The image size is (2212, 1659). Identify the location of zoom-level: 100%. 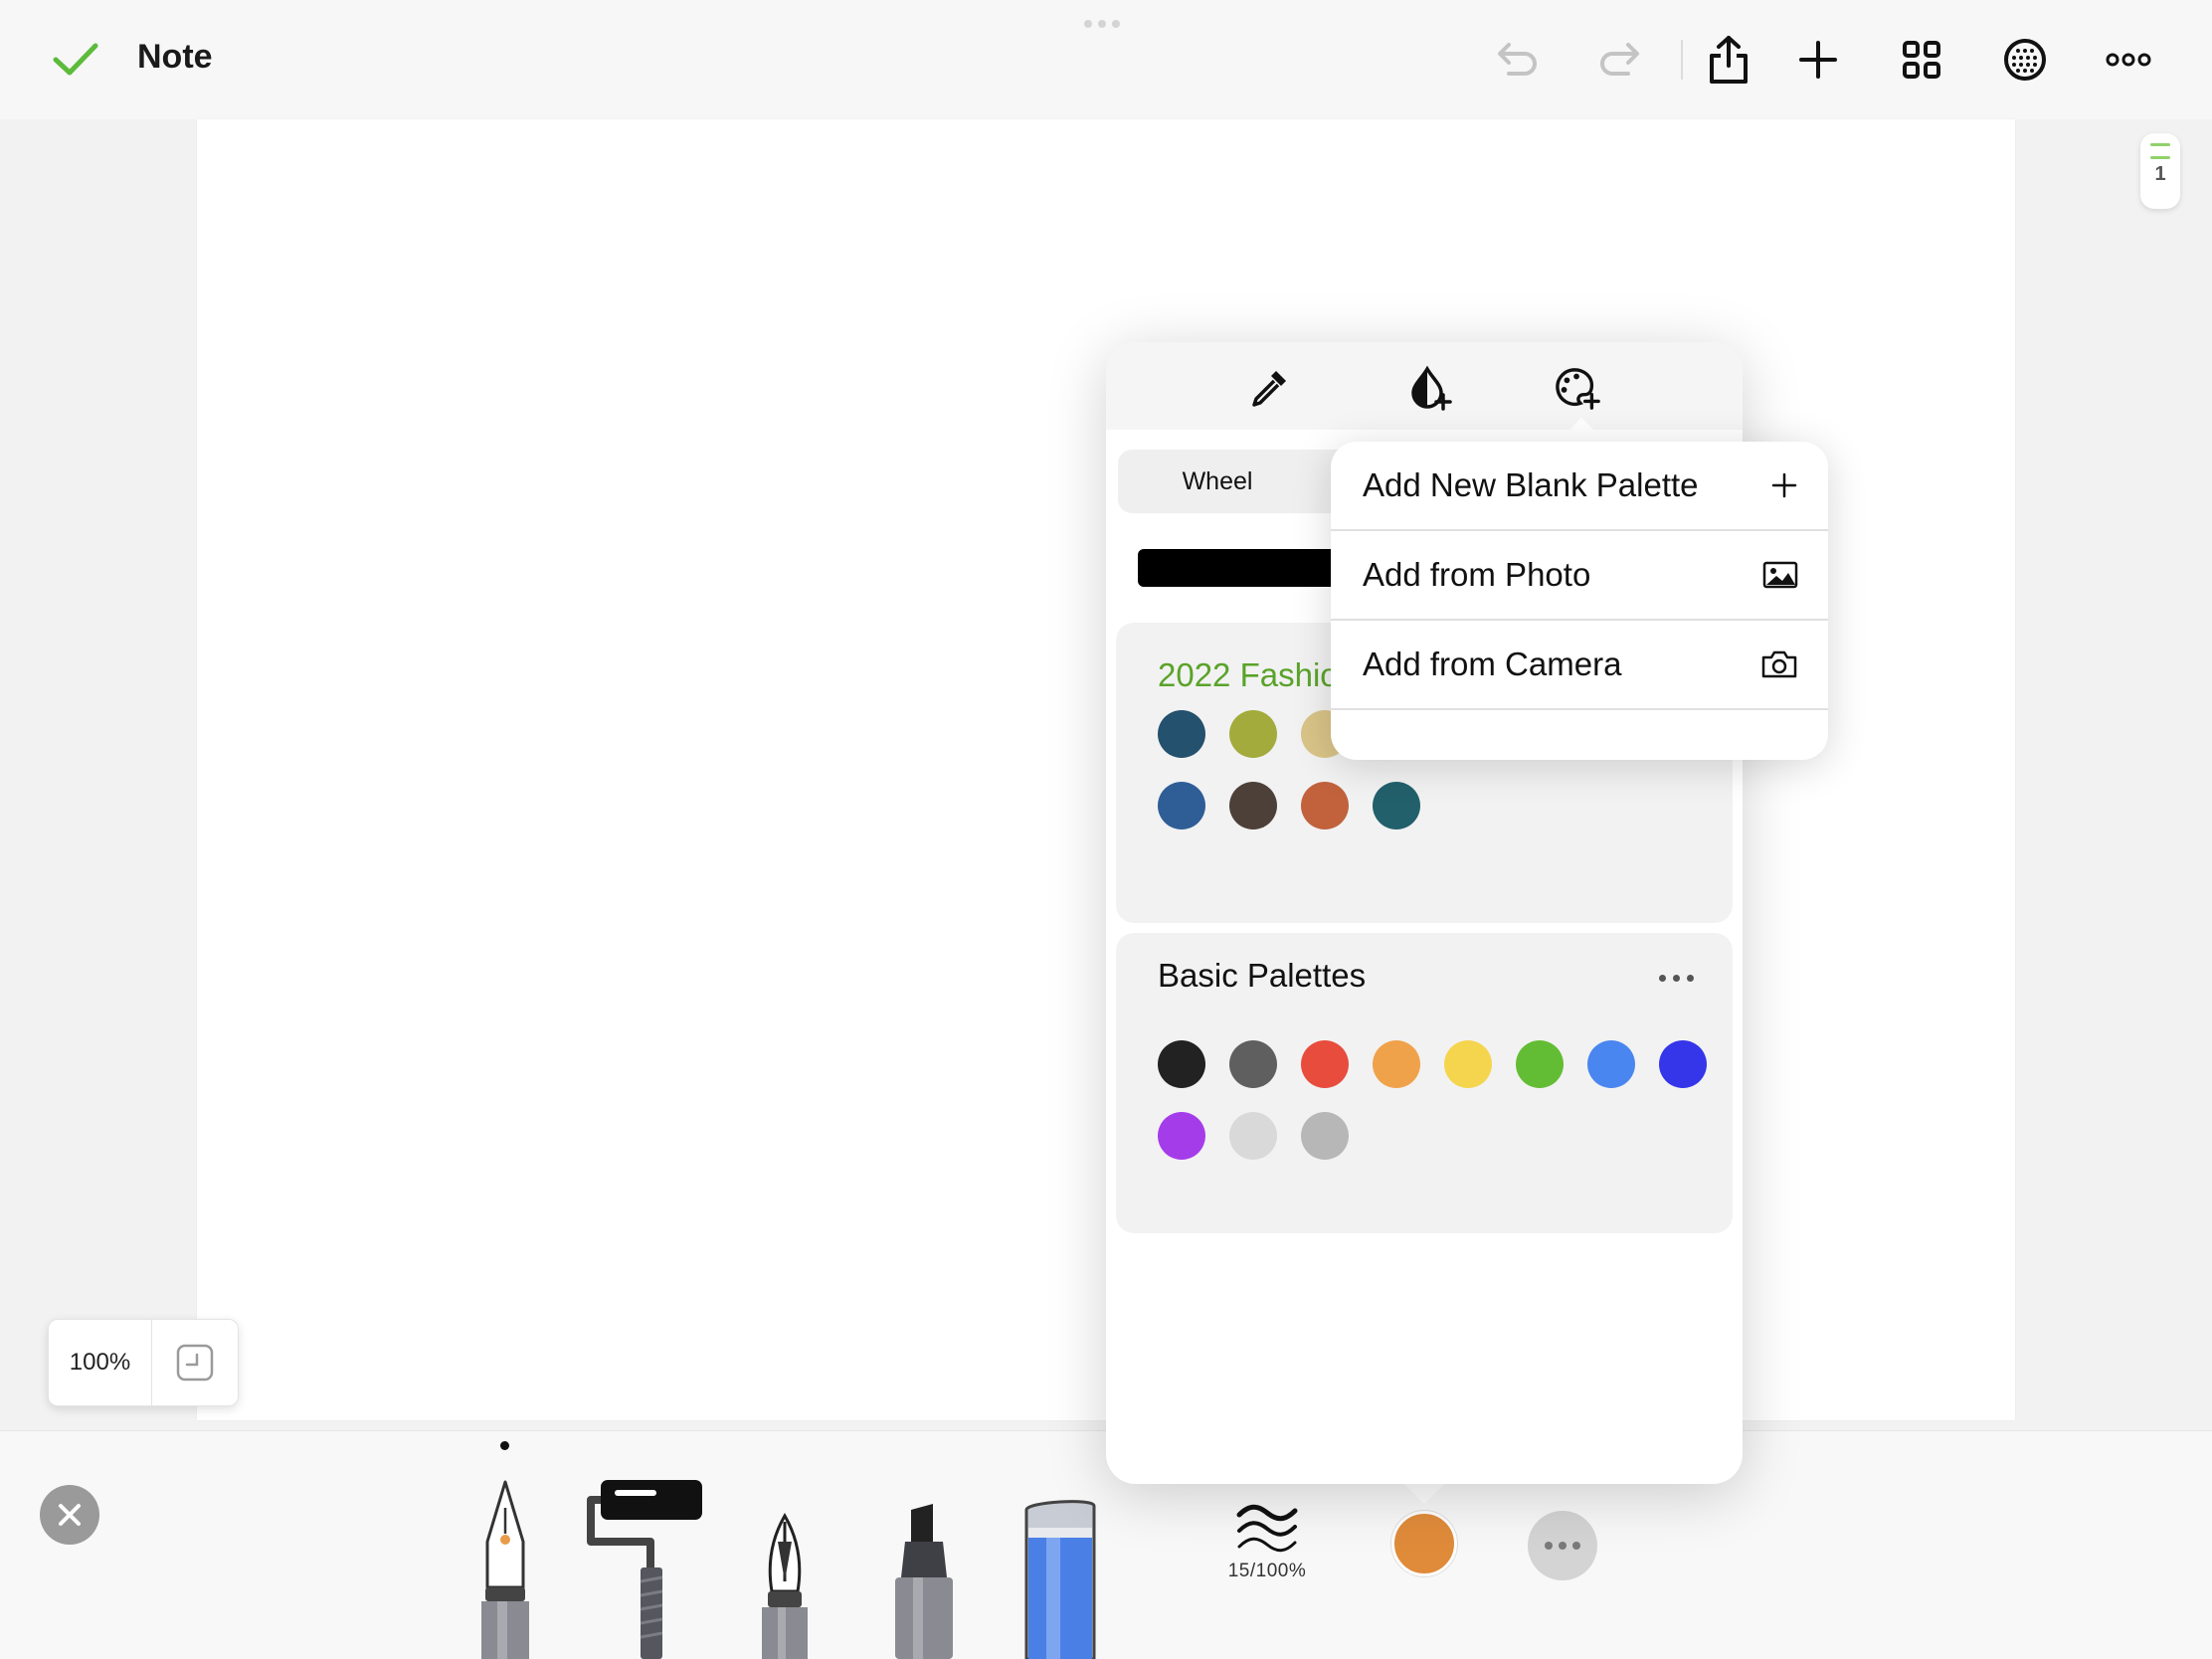
(100, 1362).